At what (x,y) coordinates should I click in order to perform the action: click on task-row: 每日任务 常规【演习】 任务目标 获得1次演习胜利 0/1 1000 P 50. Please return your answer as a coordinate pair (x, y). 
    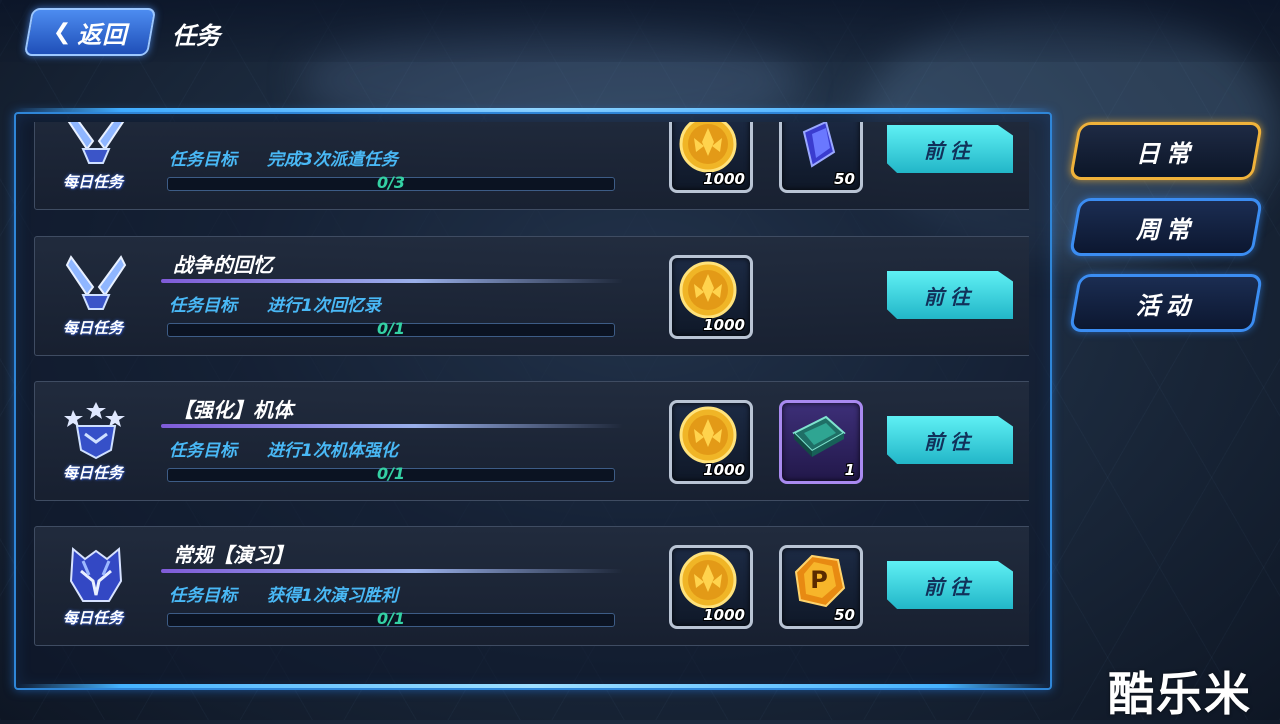
    Looking at the image, I should click on (531, 586).